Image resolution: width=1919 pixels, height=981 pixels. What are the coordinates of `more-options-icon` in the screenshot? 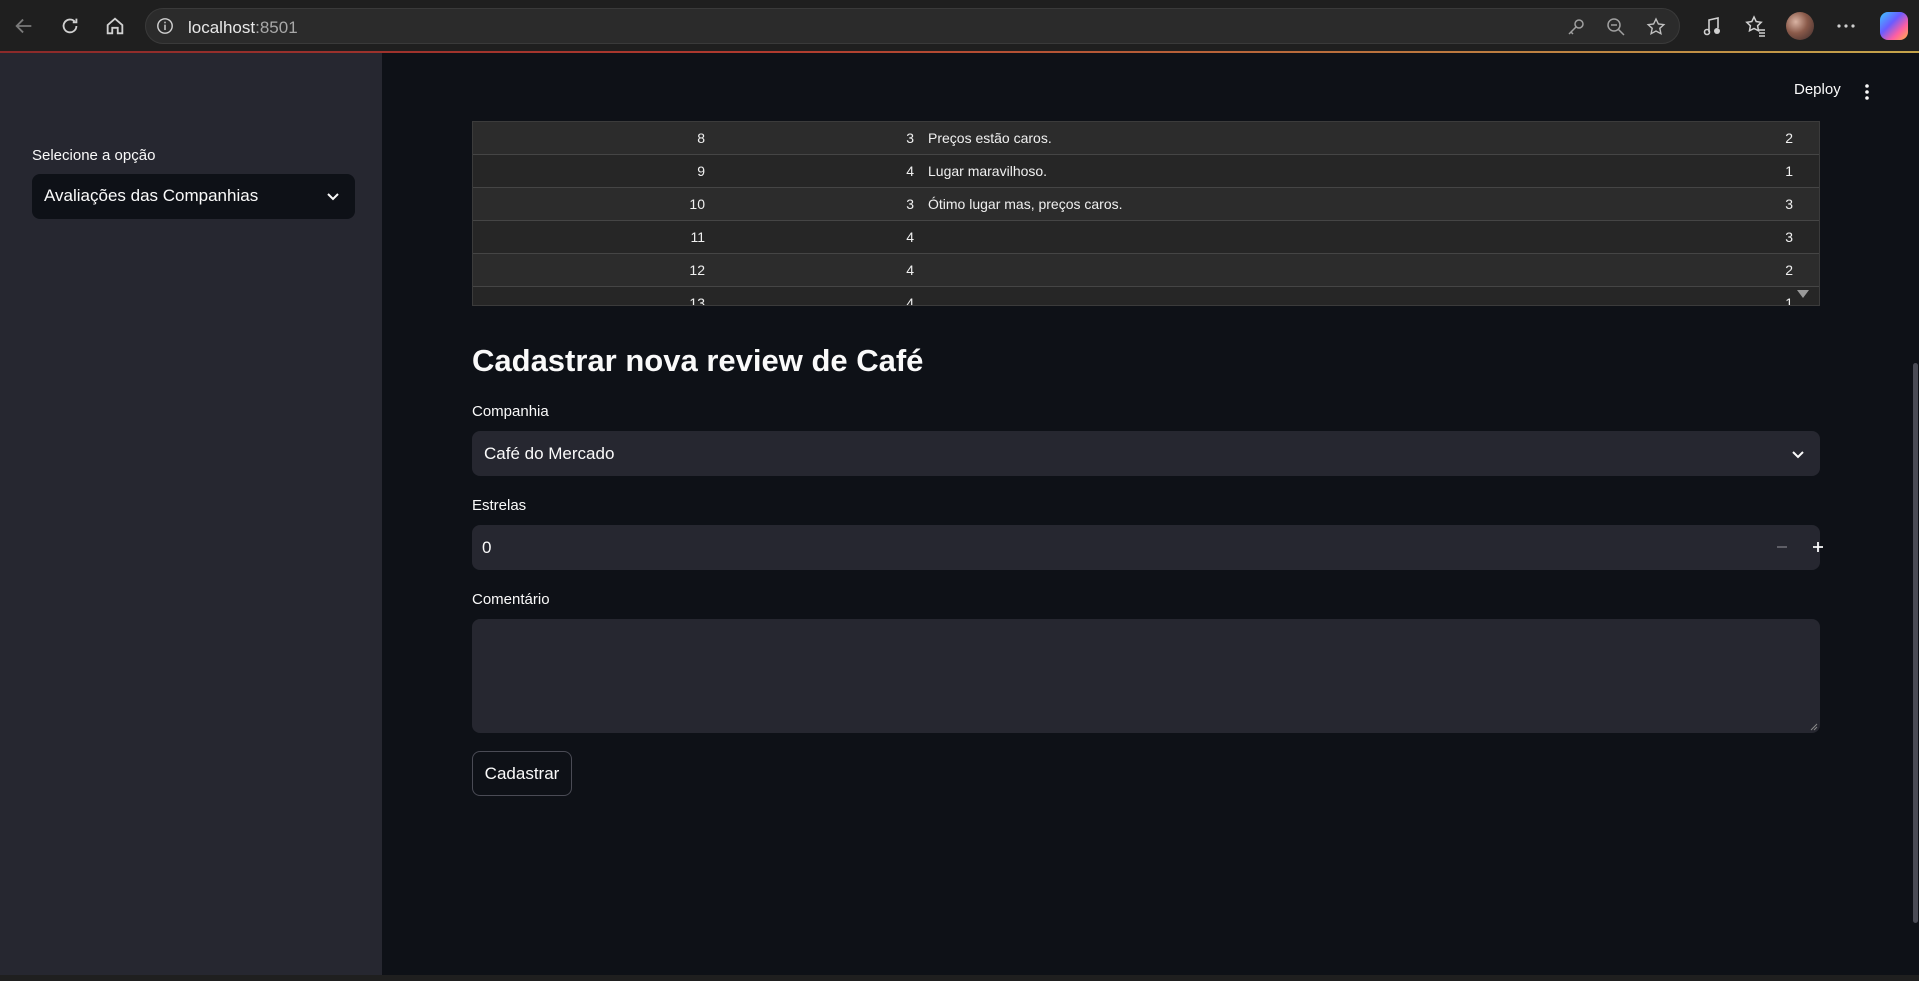 It's located at (1846, 26).